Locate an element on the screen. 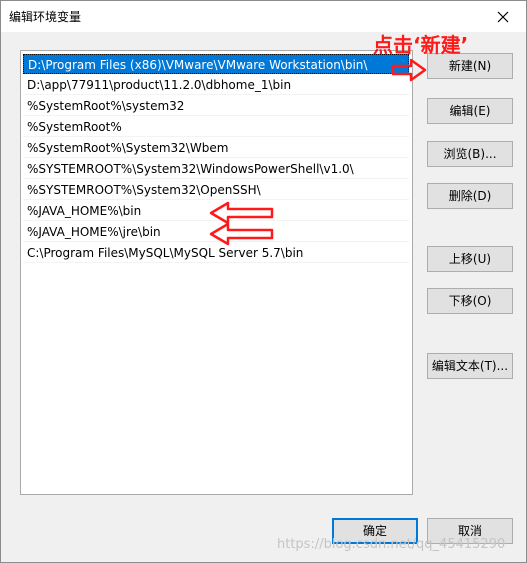  close-icon is located at coordinates (503, 16).